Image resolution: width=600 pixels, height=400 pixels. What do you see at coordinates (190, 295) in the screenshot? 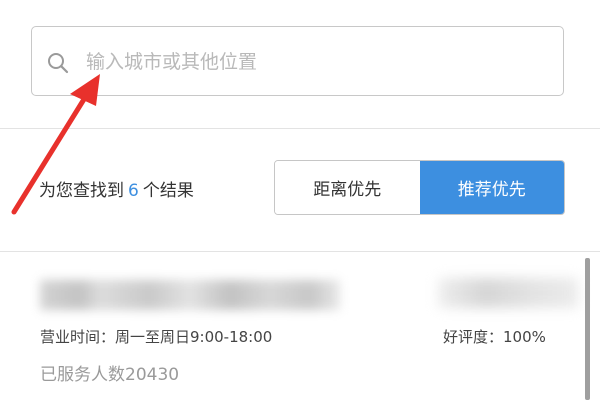
I see `blurred-store-name` at bounding box center [190, 295].